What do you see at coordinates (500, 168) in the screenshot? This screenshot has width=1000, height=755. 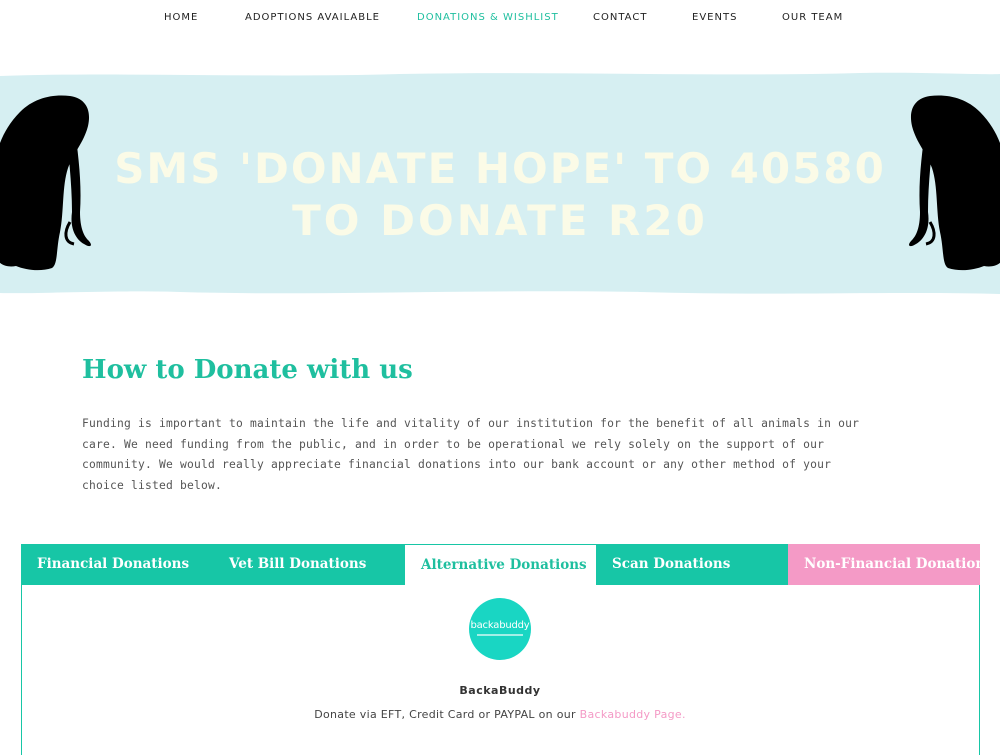 I see `banner-line-1: SMS 'DONATE HOPE' TO 40580` at bounding box center [500, 168].